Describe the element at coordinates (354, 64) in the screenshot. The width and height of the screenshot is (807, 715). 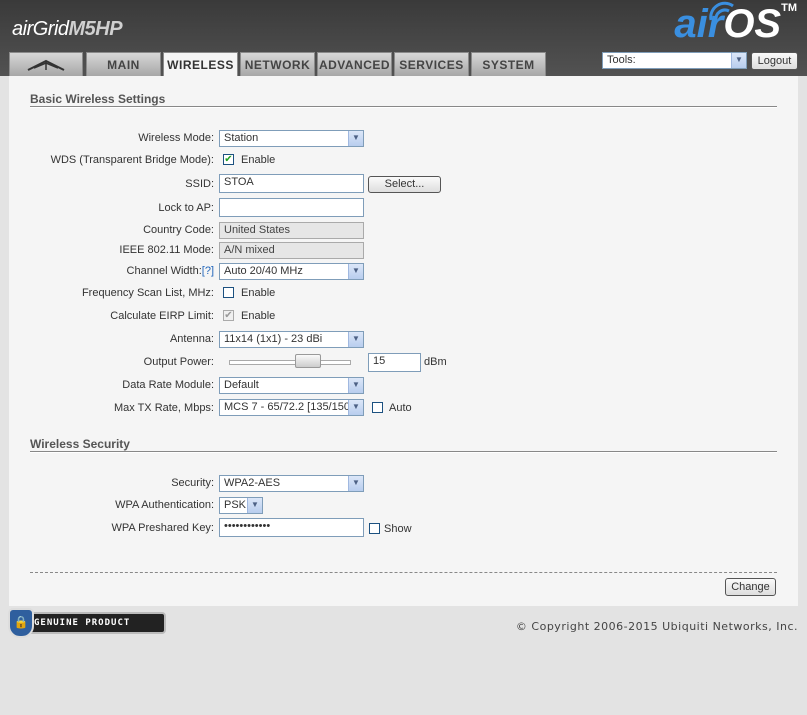
I see `tab-advanced: ADVANCED` at that location.